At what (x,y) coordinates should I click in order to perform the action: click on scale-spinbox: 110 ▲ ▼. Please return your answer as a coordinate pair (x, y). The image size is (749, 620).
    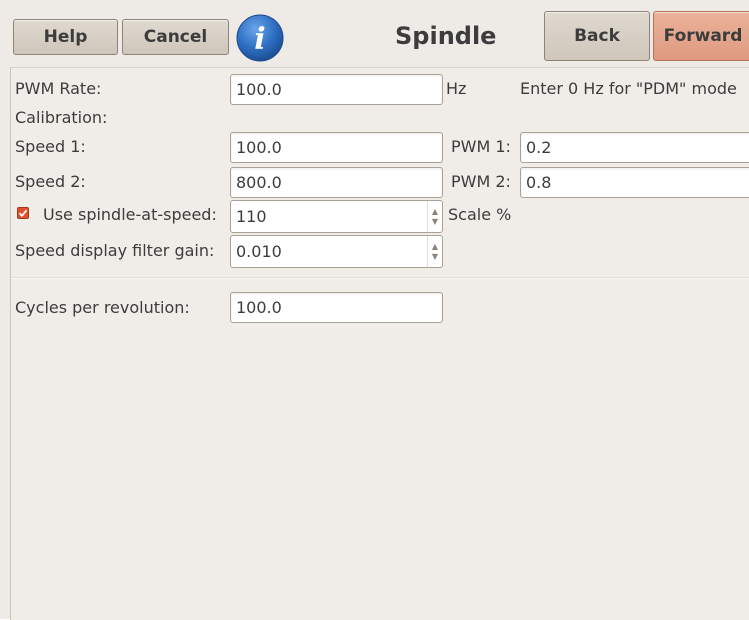
    Looking at the image, I should click on (336, 216).